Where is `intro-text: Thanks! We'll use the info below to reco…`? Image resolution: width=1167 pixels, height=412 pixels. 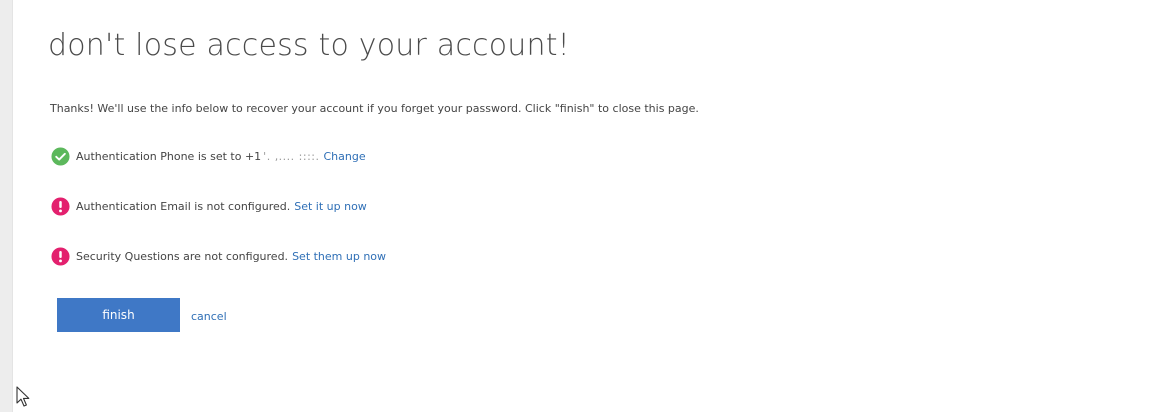
intro-text: Thanks! We'll use the info below to reco… is located at coordinates (374, 108).